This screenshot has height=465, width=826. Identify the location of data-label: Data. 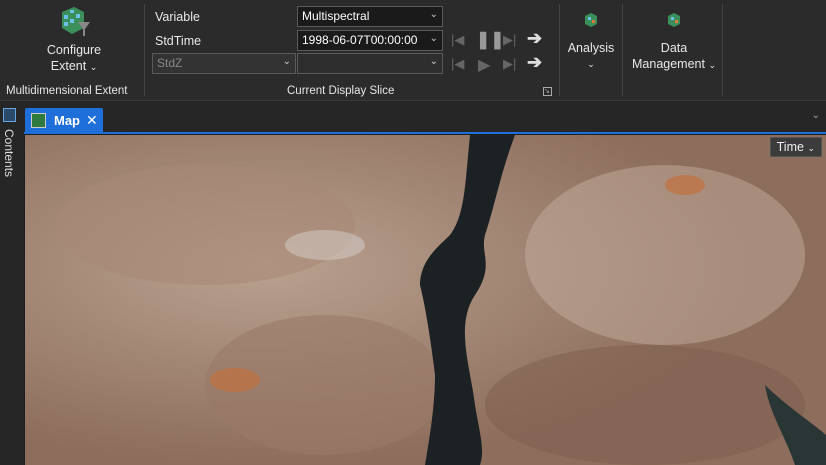
(674, 48).